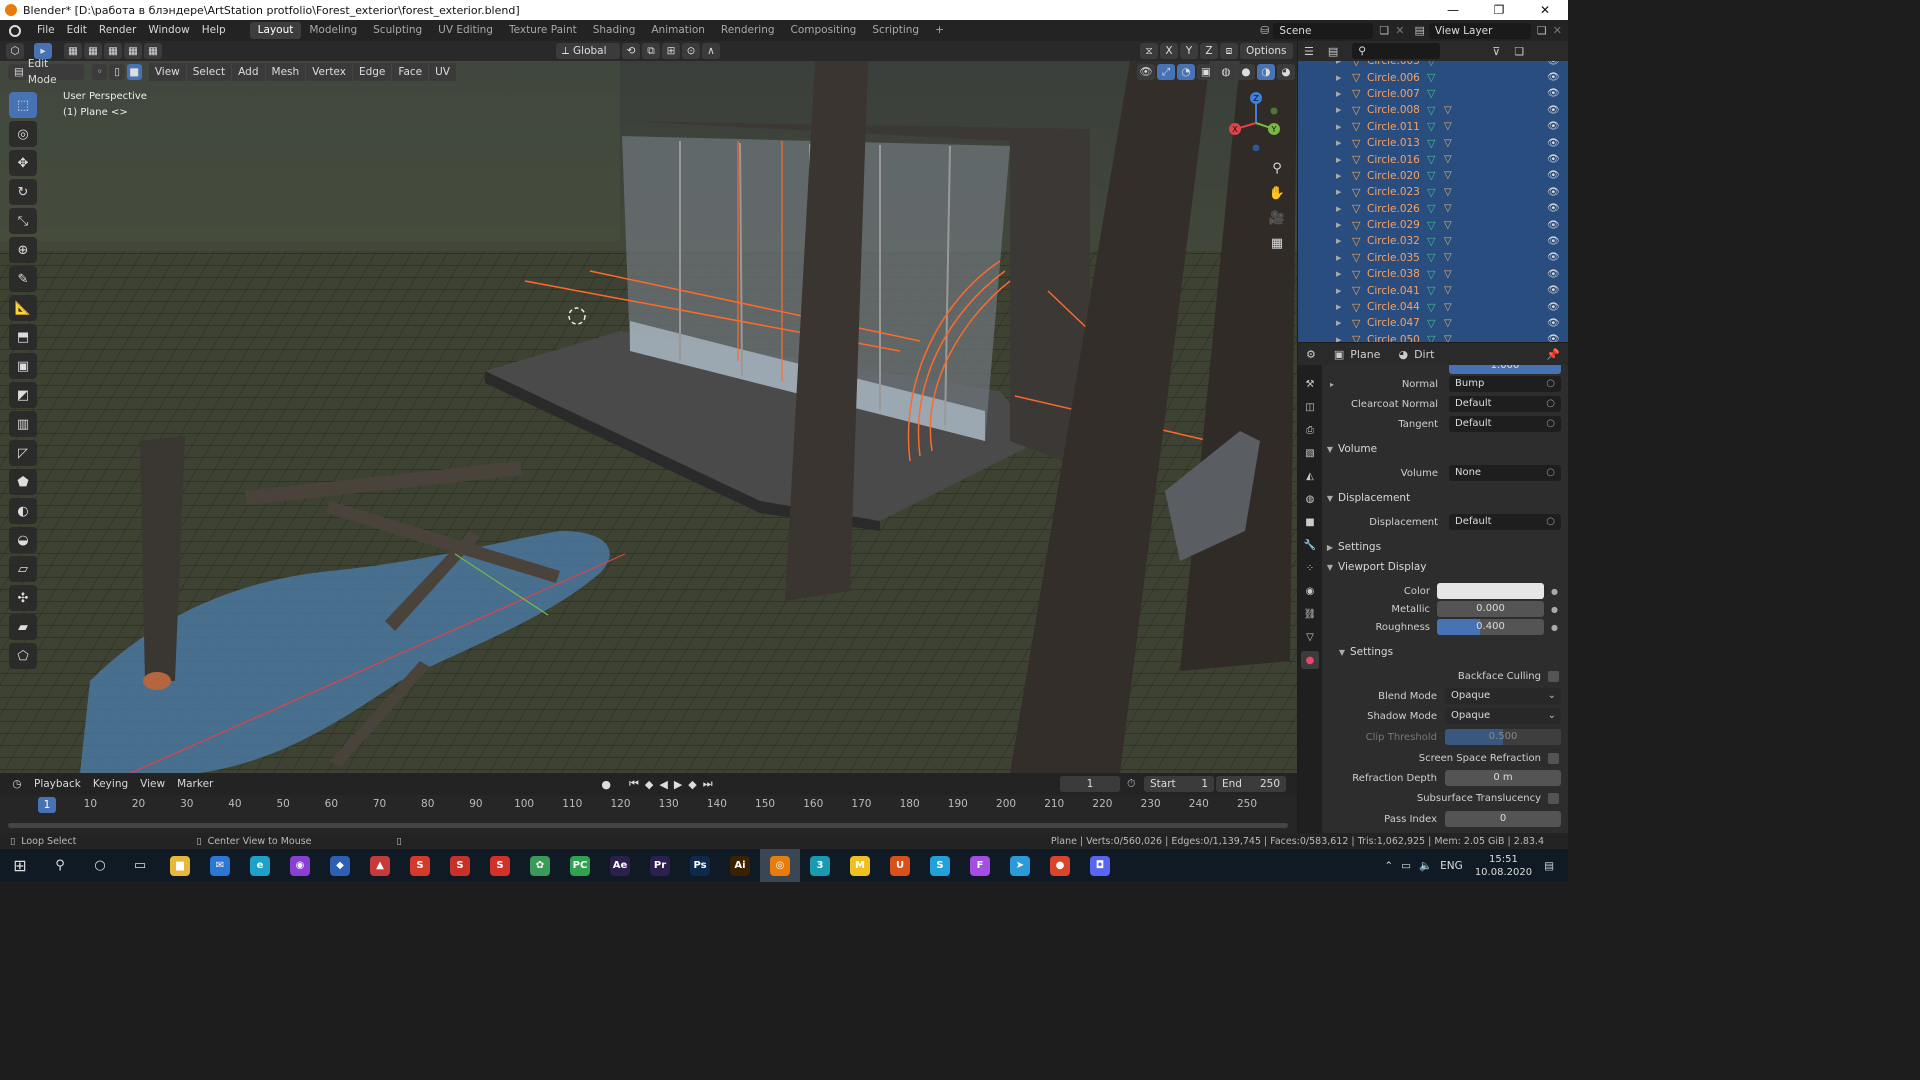 The width and height of the screenshot is (1920, 1080). What do you see at coordinates (939, 30) in the screenshot?
I see `add-workspace-button: +` at bounding box center [939, 30].